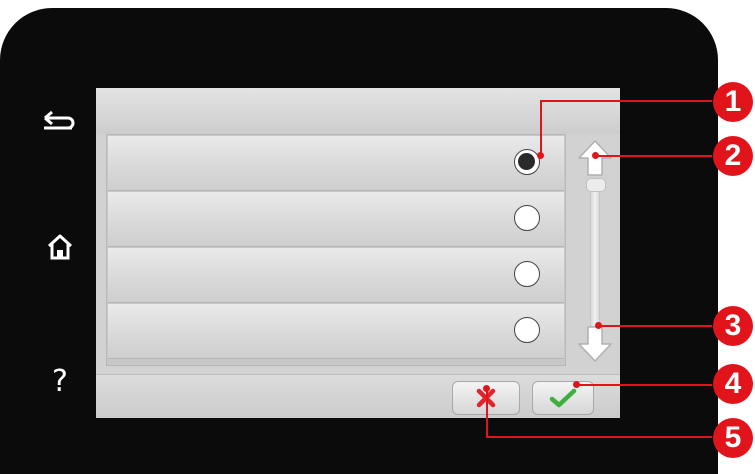 The height and width of the screenshot is (474, 755). I want to click on action-bar, so click(358, 396).